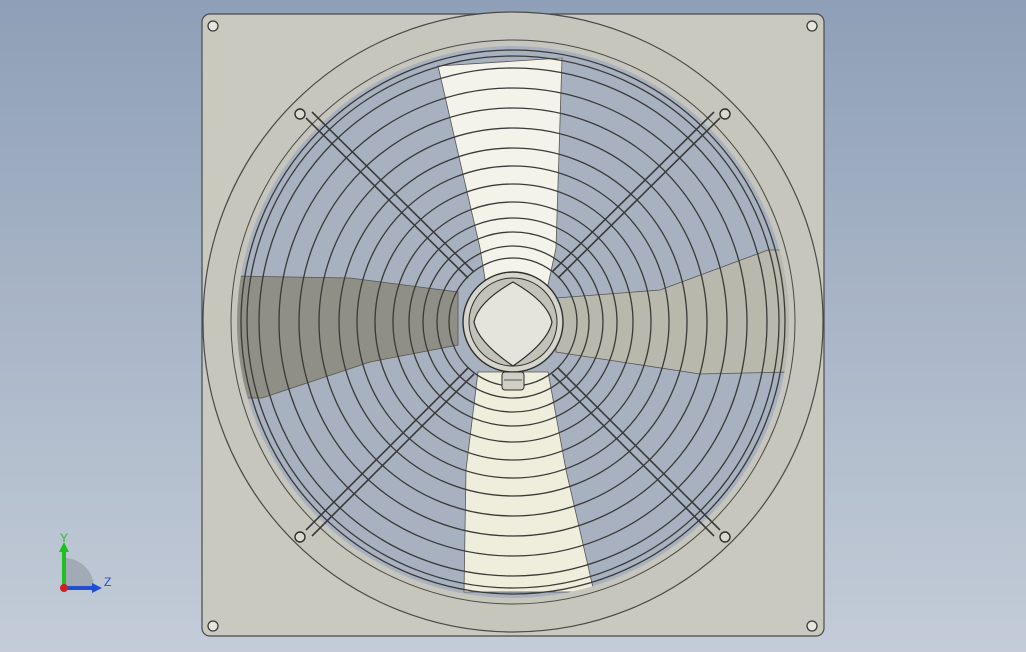 This screenshot has width=1026, height=652. I want to click on z-axis-label: Z, so click(107, 582).